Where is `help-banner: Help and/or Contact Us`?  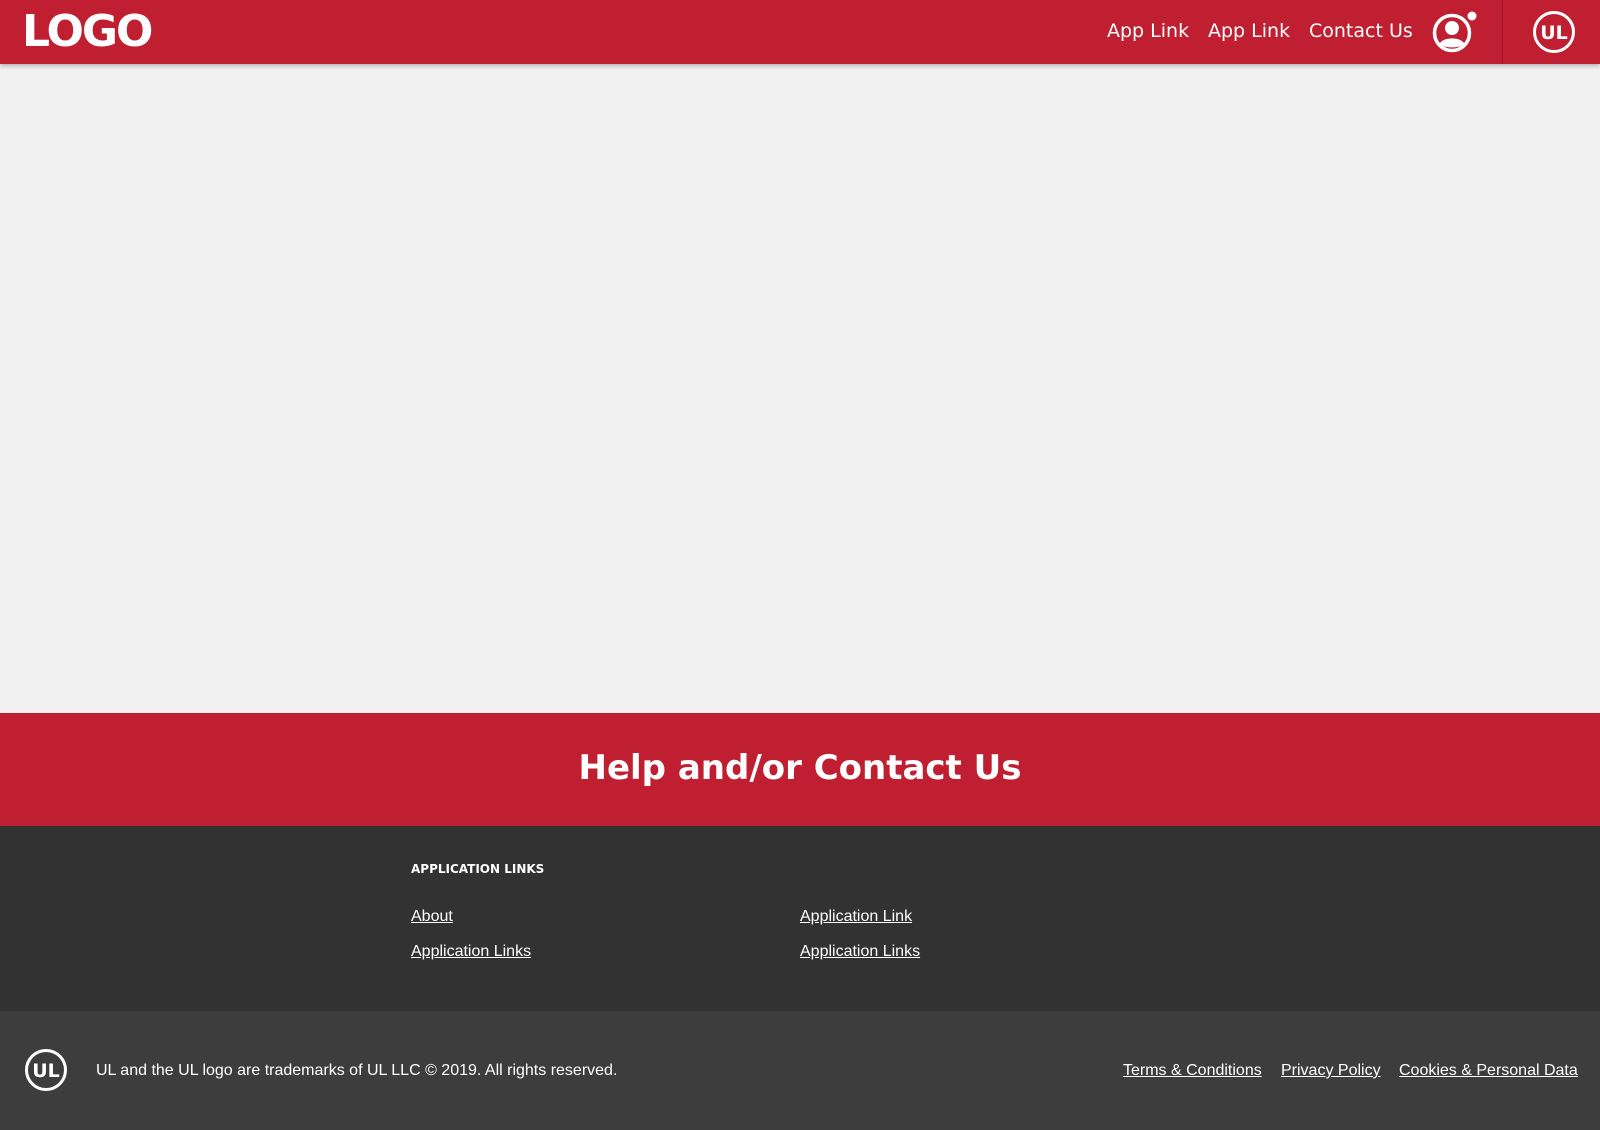
help-banner: Help and/or Contact Us is located at coordinates (800, 769).